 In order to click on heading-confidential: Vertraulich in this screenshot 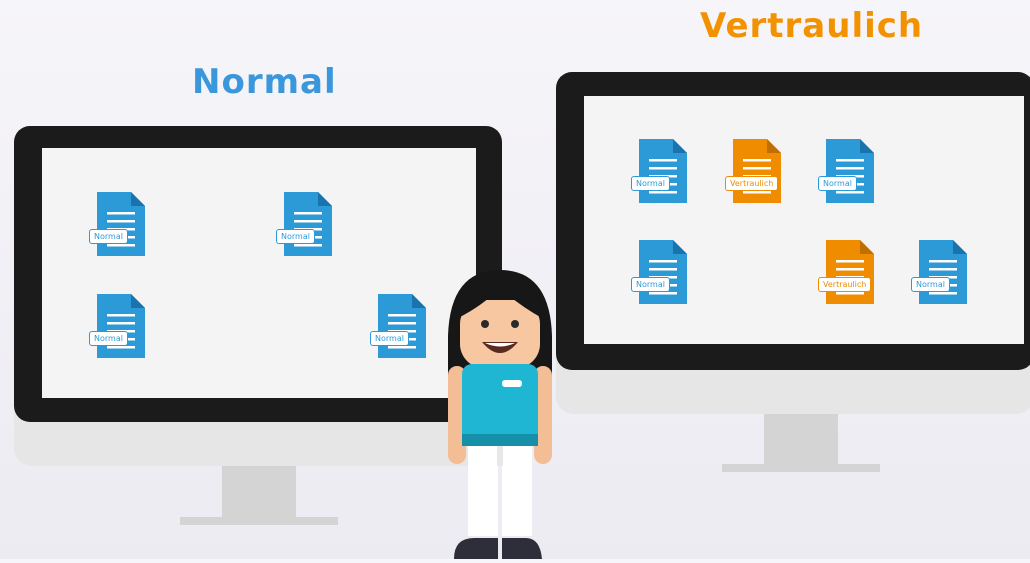, I will do `click(812, 26)`.